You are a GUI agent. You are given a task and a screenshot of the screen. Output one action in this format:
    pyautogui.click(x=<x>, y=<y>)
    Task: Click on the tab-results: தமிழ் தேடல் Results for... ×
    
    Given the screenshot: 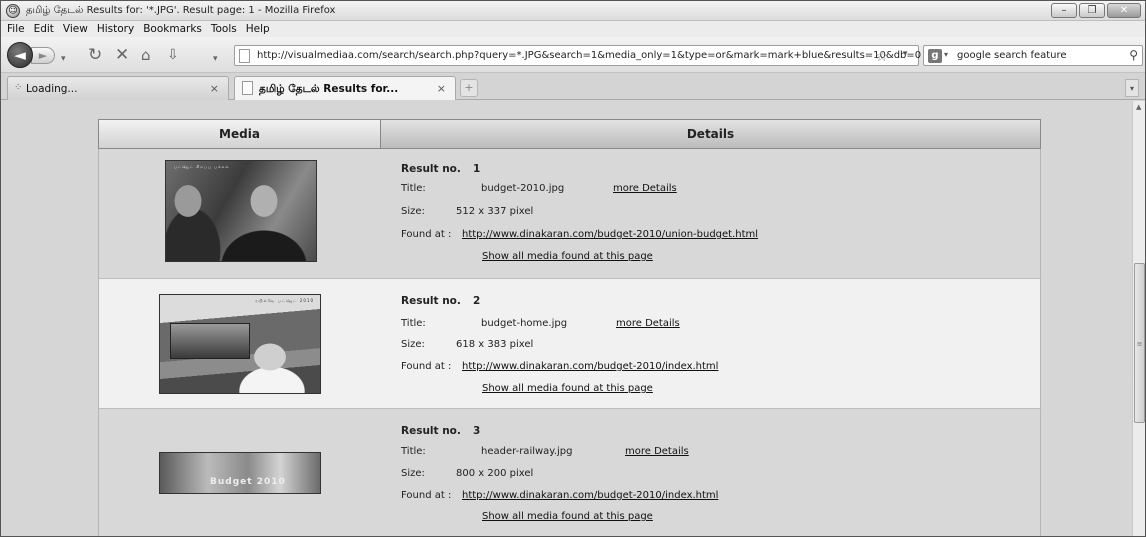 What is the action you would take?
    pyautogui.click(x=345, y=88)
    